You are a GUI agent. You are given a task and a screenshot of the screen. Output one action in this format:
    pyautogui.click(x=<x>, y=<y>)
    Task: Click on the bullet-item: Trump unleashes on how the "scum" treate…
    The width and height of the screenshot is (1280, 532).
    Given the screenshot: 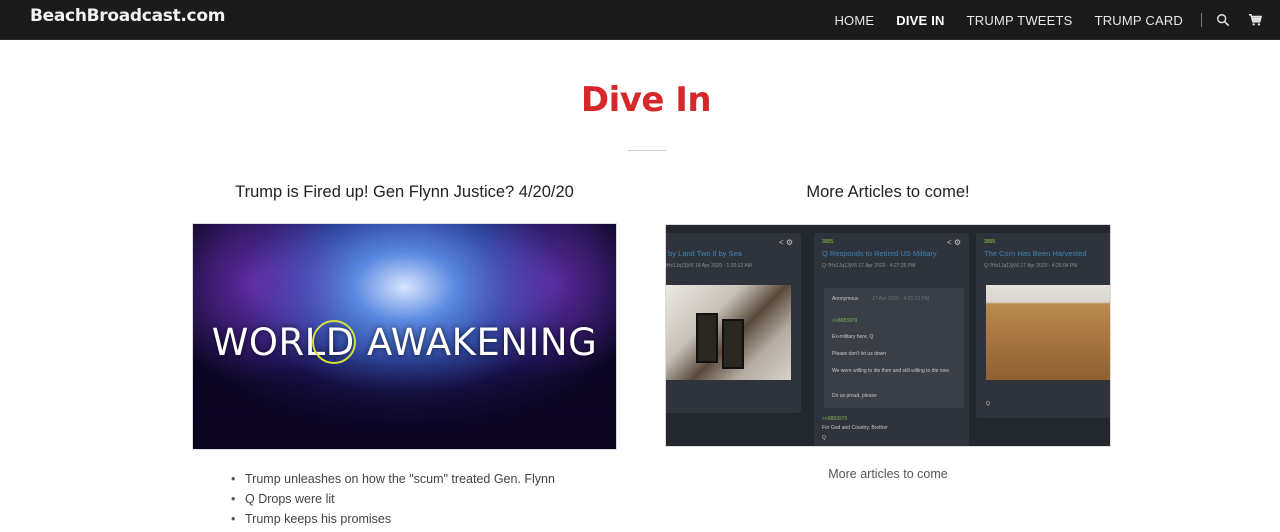 What is the action you would take?
    pyautogui.click(x=393, y=479)
    